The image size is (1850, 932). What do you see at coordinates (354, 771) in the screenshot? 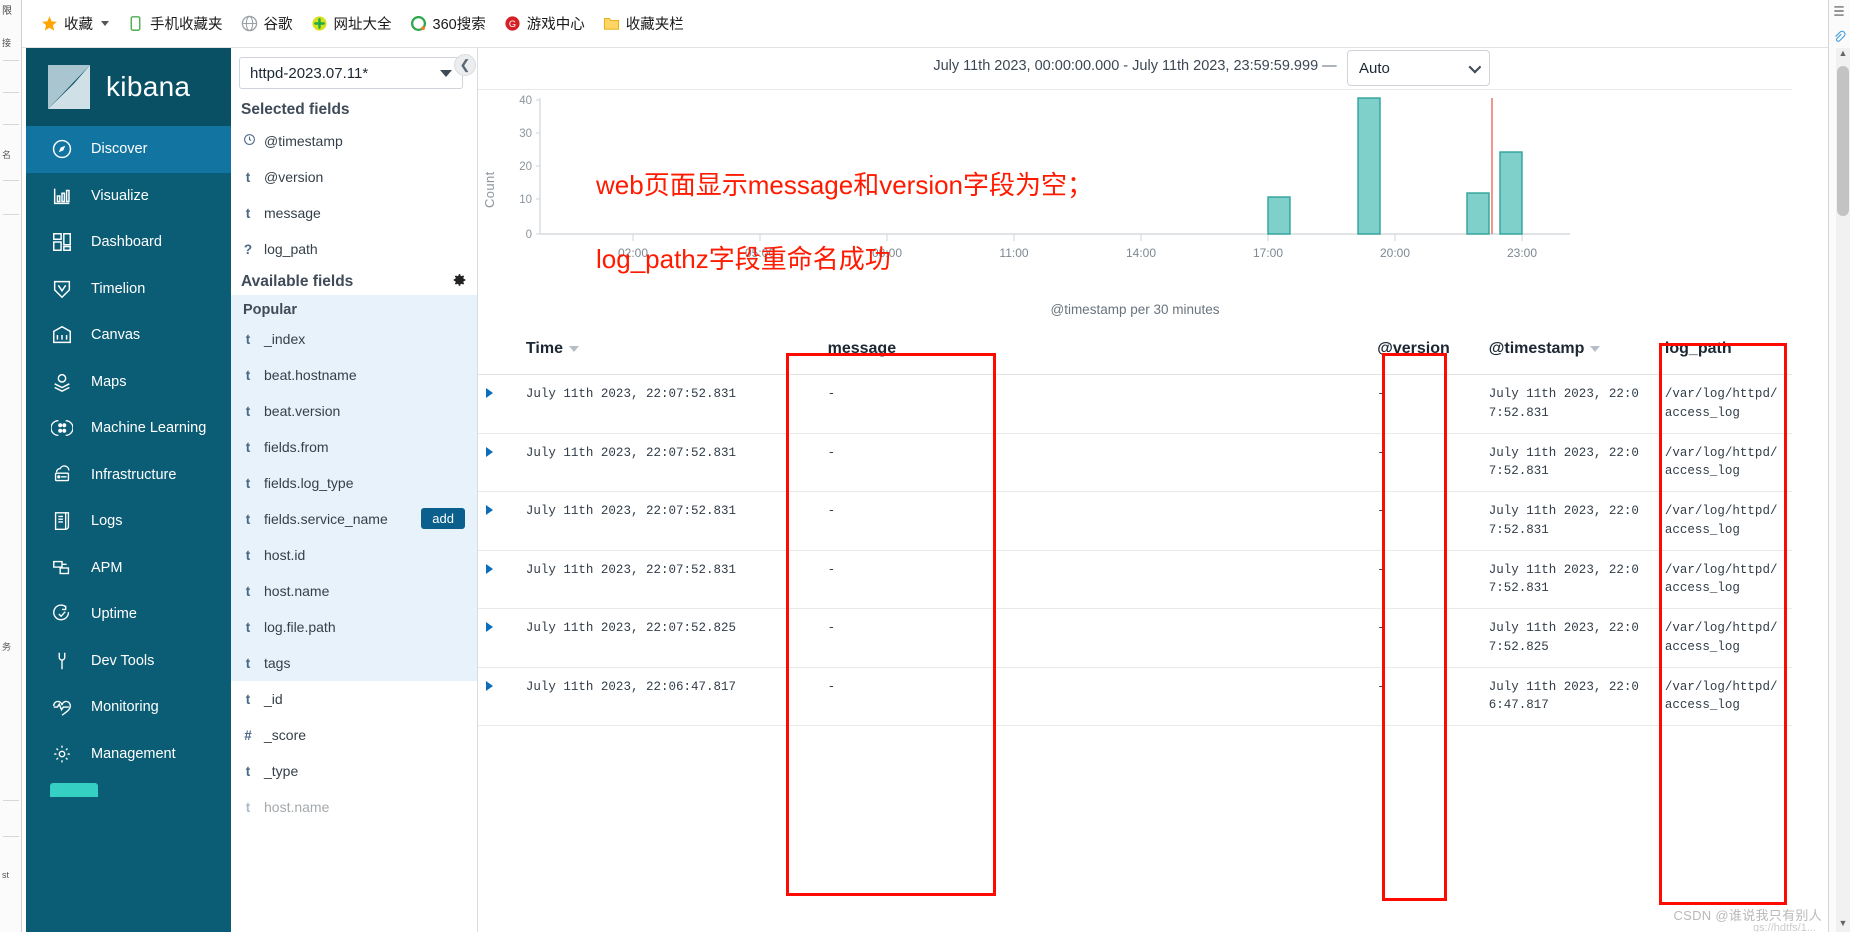
I see `field-row-type: t _type` at bounding box center [354, 771].